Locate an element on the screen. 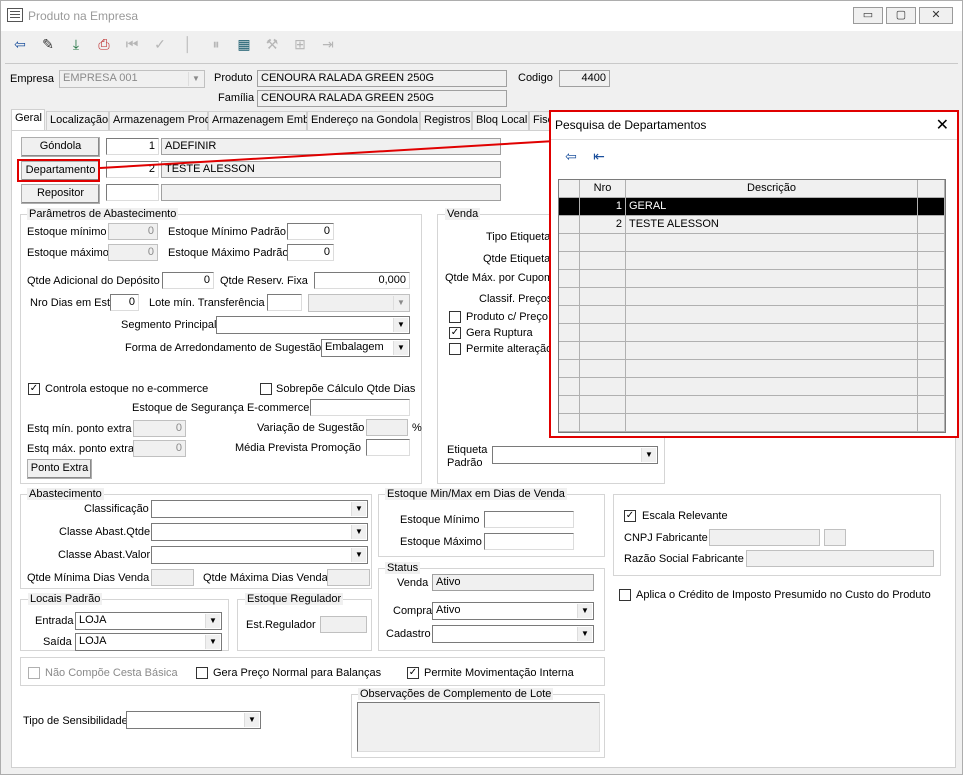 This screenshot has height=775, width=963. minimize-button: ▭ is located at coordinates (868, 15).